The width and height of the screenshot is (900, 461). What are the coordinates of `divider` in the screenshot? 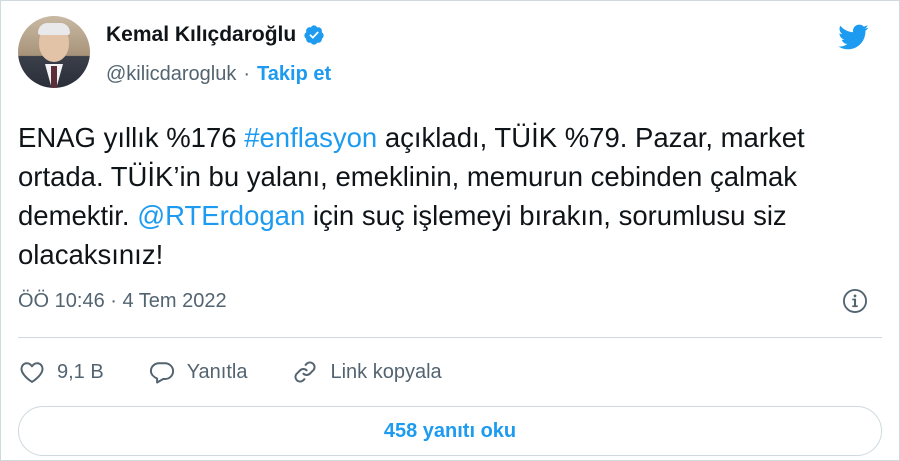 It's located at (450, 337).